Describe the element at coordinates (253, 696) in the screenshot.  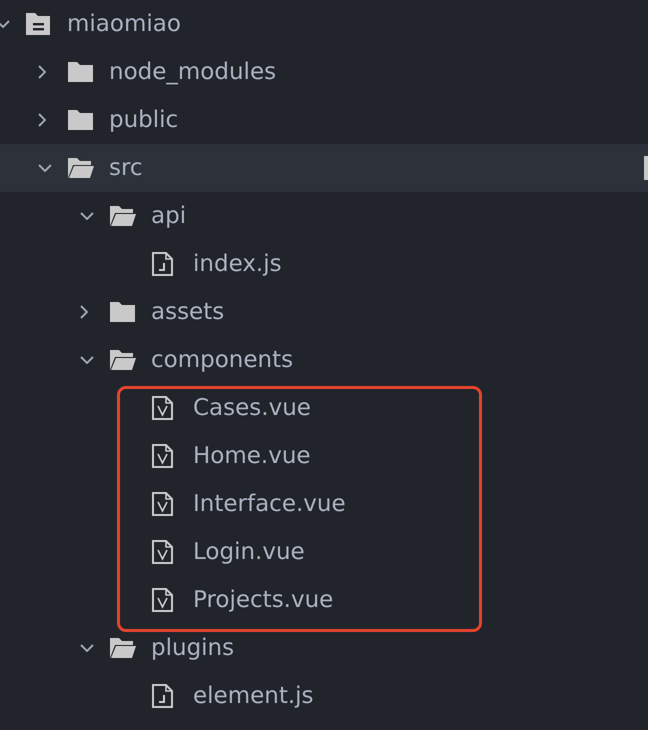
I see `file-name: element.js` at that location.